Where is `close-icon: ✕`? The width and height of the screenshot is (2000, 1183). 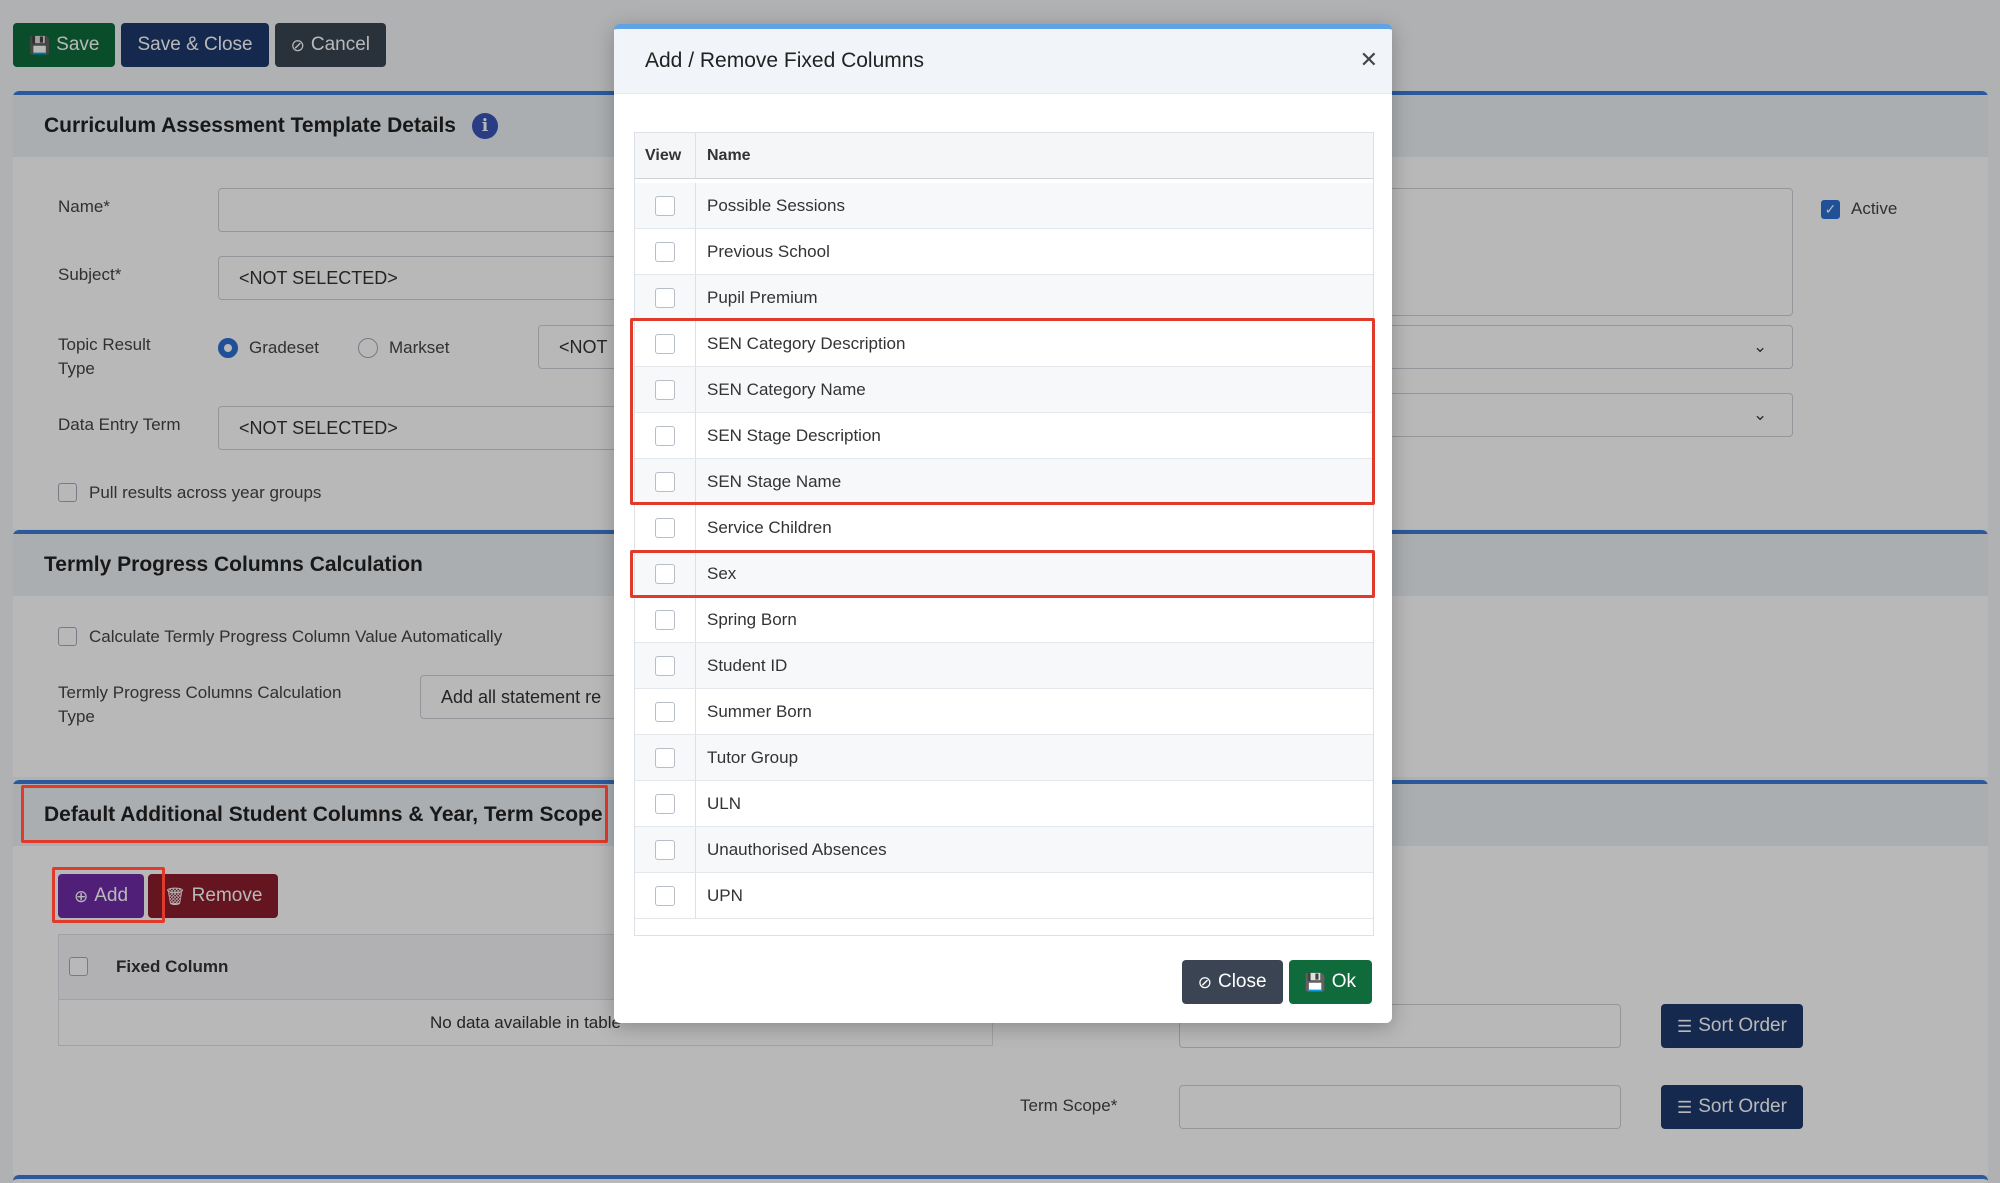 close-icon: ✕ is located at coordinates (1369, 60).